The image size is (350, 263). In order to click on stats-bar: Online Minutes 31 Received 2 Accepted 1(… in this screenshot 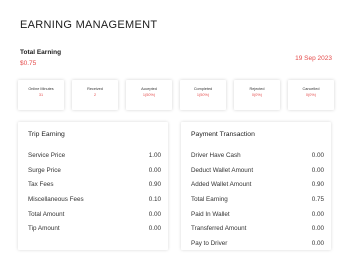, I will do `click(176, 95)`.